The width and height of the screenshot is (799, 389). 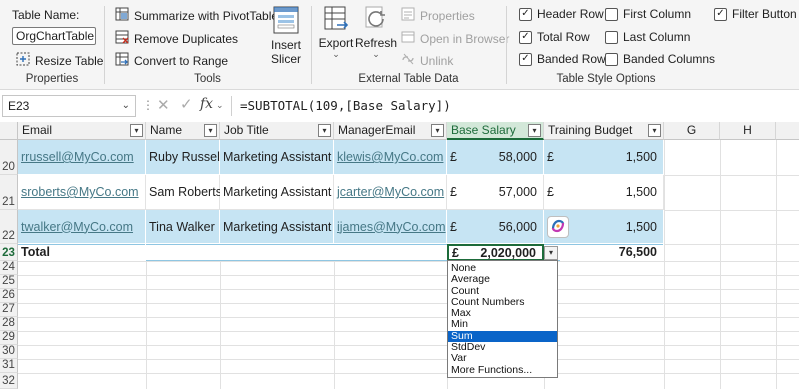 I want to click on insert-slicer-button: Insert Slicer, so click(x=286, y=35).